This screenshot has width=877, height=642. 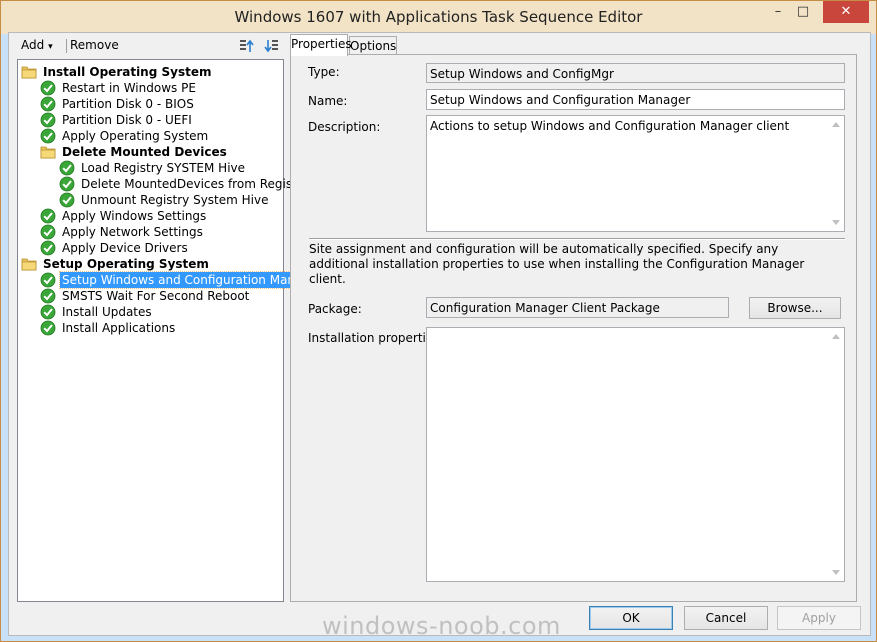 What do you see at coordinates (156, 296) in the screenshot?
I see `tree-node-label: SMSTS Wait For Second Reboot` at bounding box center [156, 296].